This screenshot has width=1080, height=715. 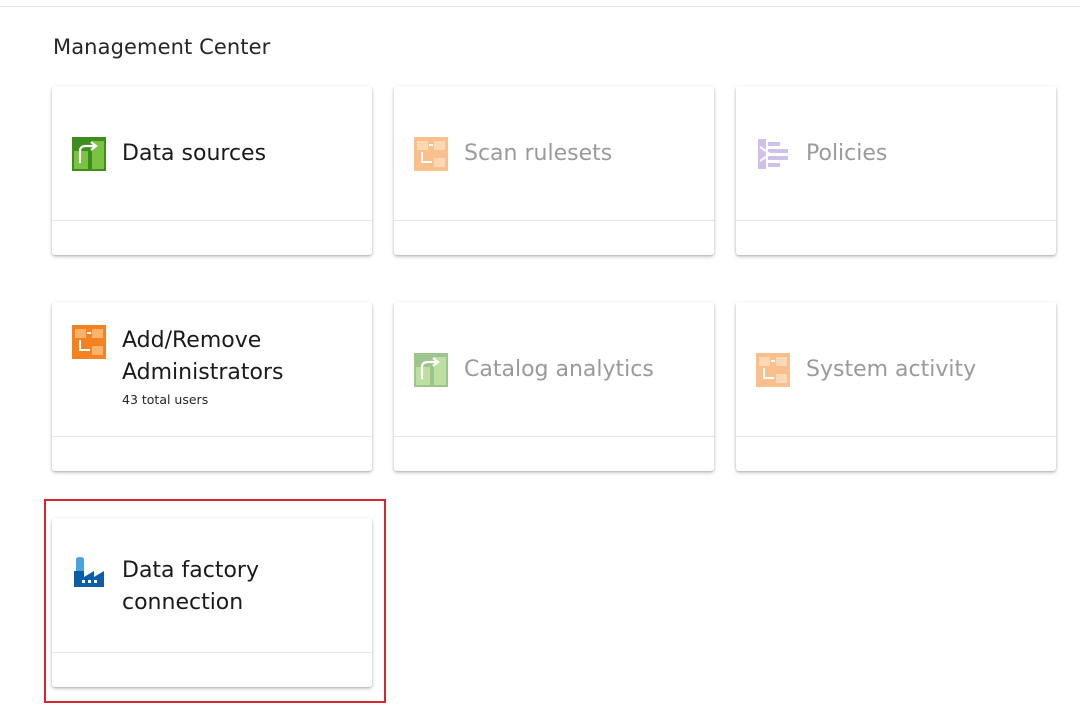 I want to click on card-title: System activity, so click(x=891, y=369).